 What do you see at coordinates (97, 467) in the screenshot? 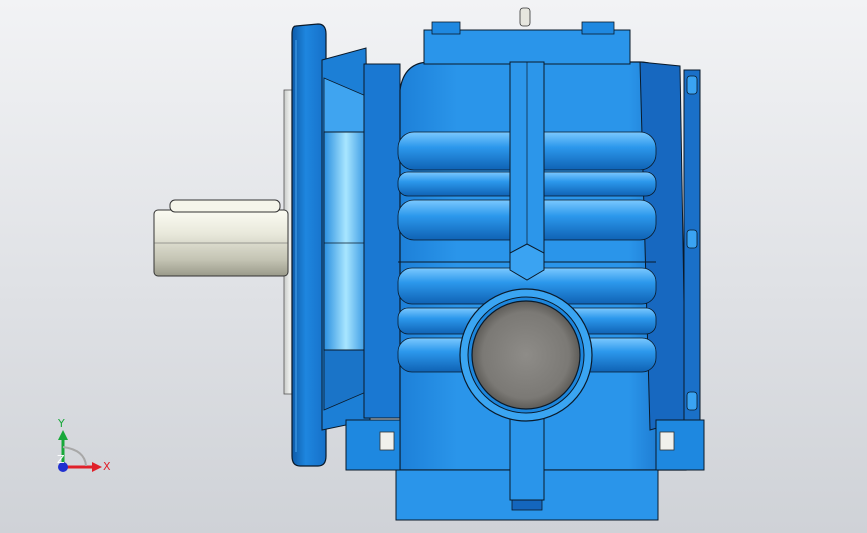
I see `x-axis-arrow-icon` at bounding box center [97, 467].